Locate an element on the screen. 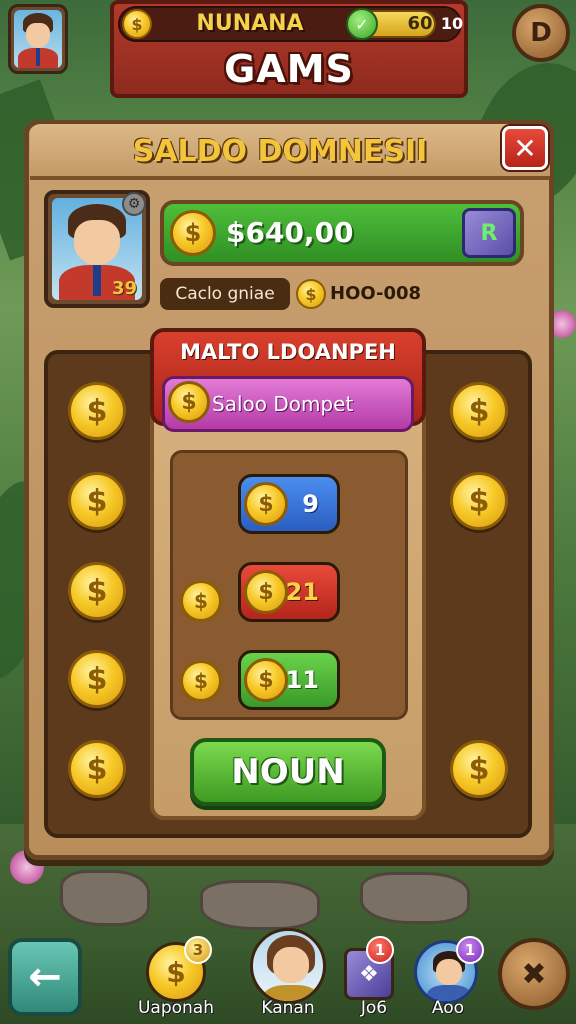 The height and width of the screenshot is (1024, 576). page-title: GAMS is located at coordinates (289, 69).